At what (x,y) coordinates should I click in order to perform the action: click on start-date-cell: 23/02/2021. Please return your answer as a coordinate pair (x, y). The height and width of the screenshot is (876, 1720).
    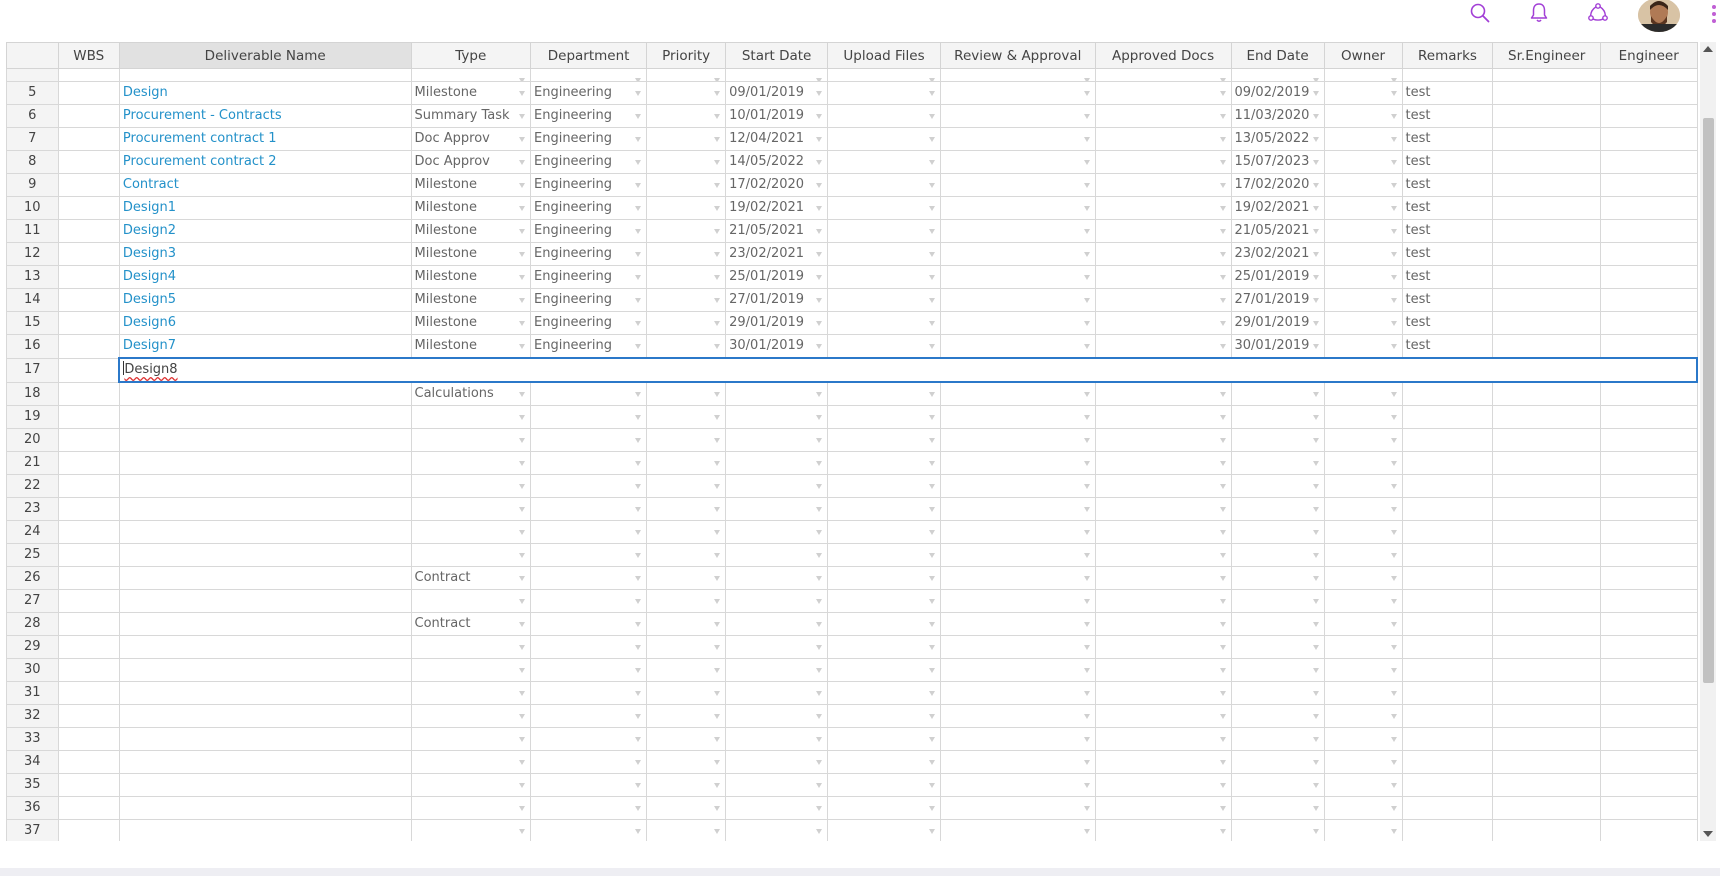
    Looking at the image, I should click on (777, 254).